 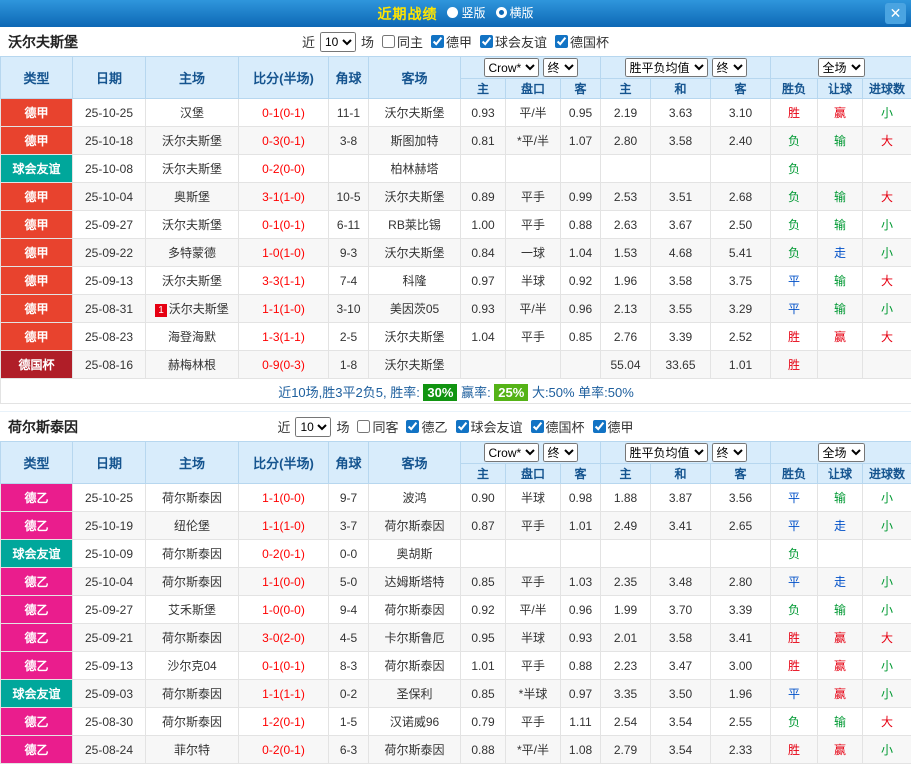 What do you see at coordinates (581, 610) in the screenshot?
I see `asia-odds: 0.96` at bounding box center [581, 610].